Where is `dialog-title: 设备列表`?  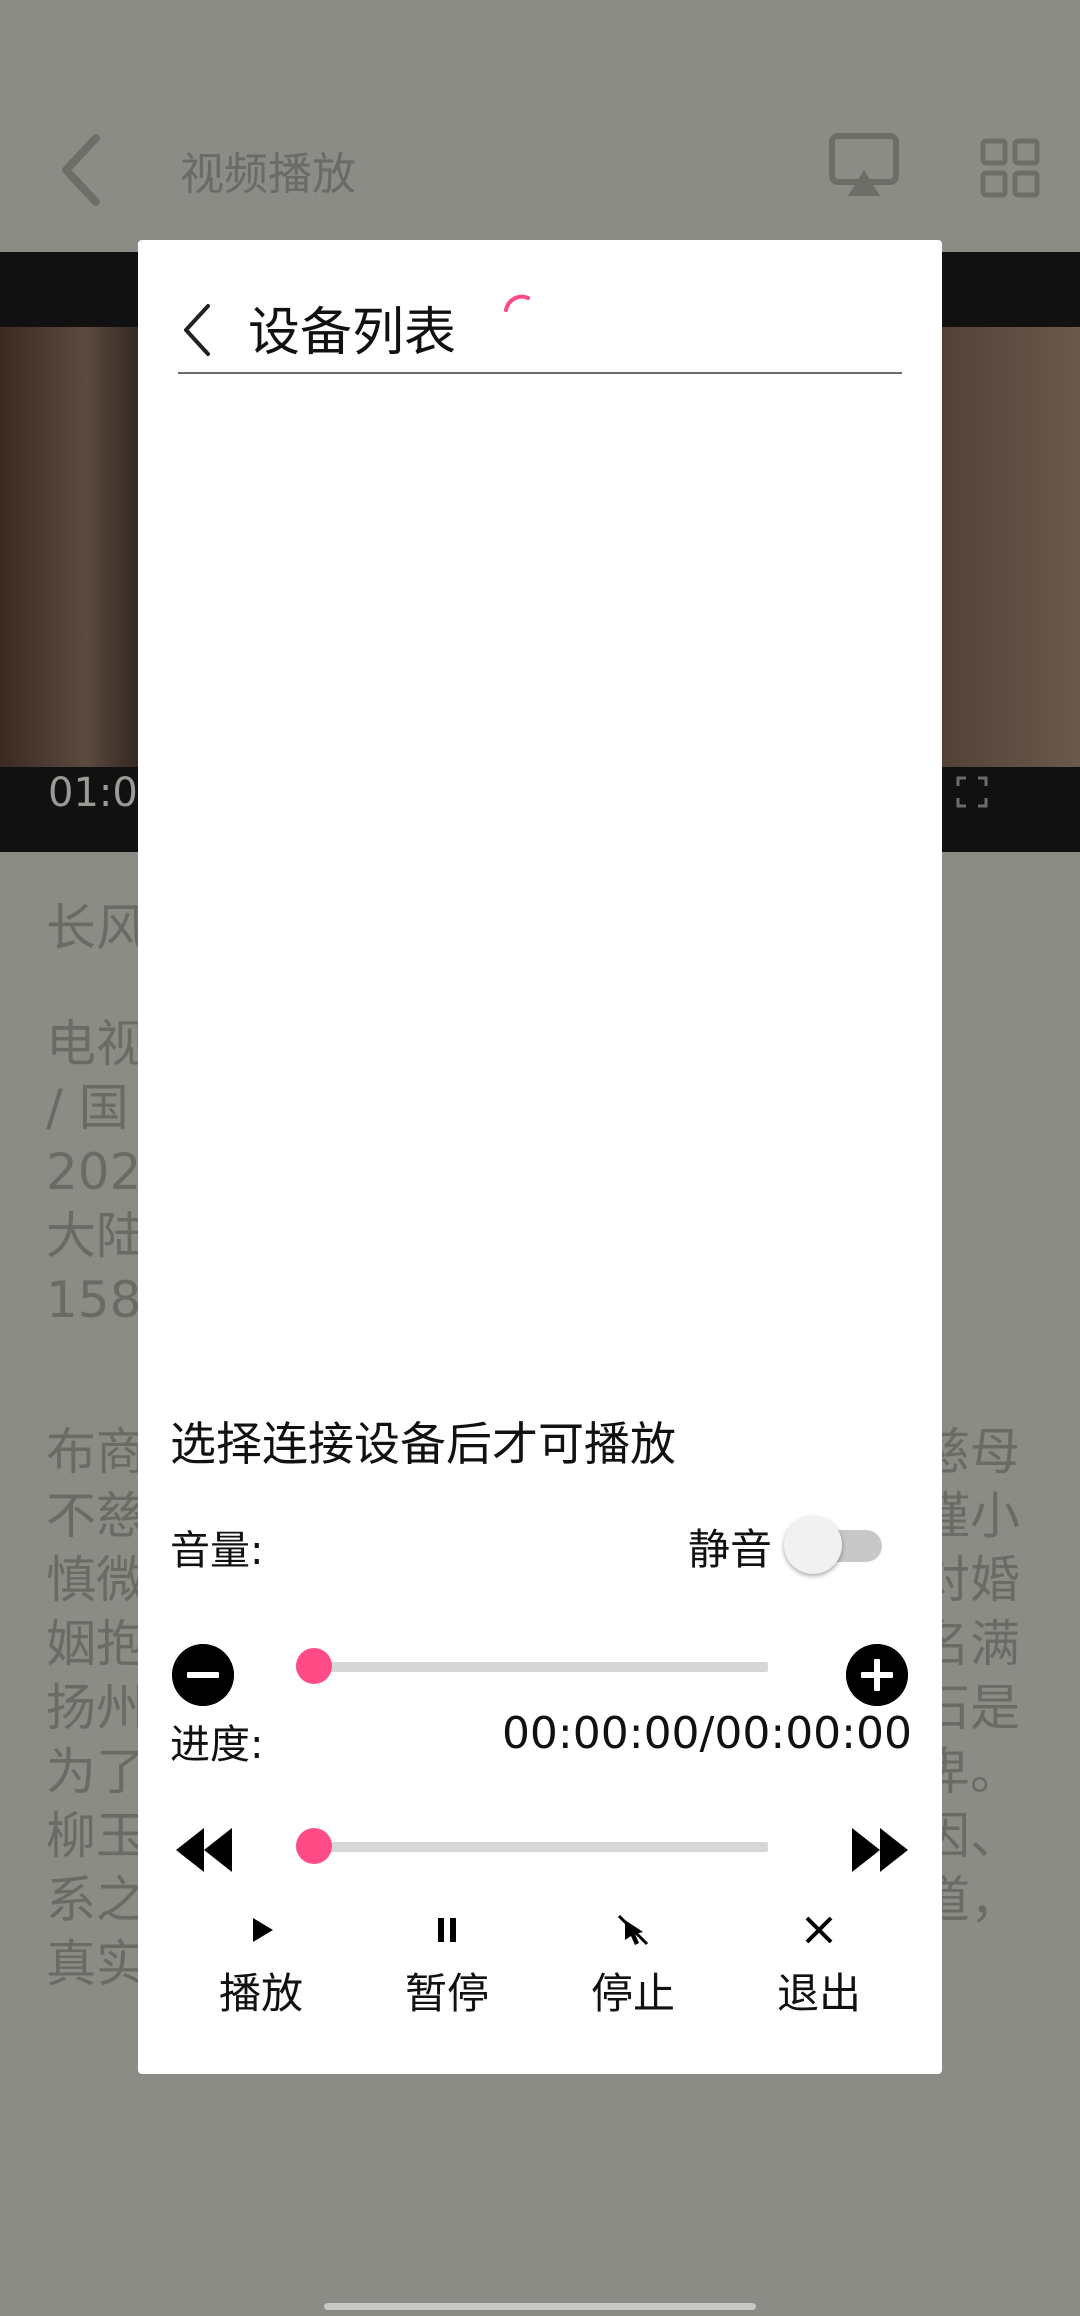
dialog-title: 设备列表 is located at coordinates (352, 333).